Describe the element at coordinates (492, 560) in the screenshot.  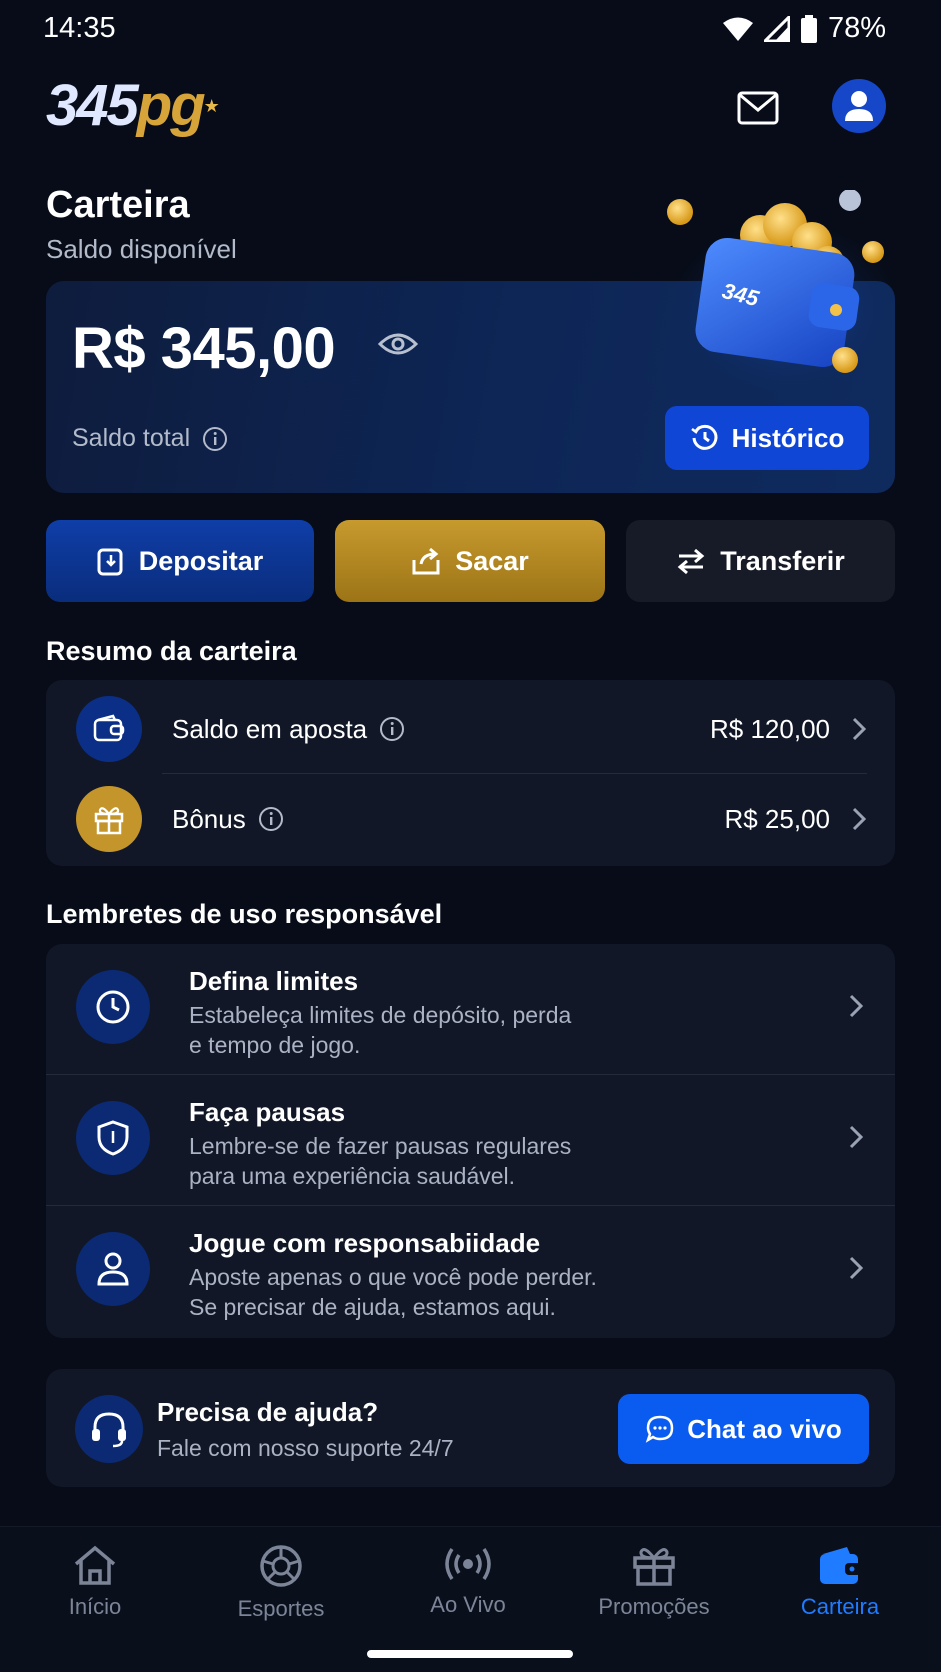
I see `withdraw-label: Sacar` at that location.